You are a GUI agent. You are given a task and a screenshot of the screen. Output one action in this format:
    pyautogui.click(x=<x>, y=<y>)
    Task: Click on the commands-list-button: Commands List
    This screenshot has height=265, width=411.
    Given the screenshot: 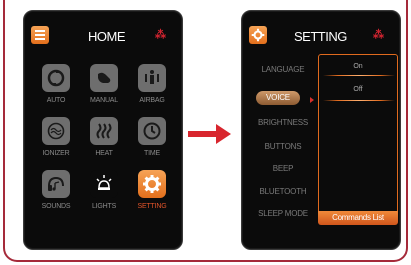 What is the action you would take?
    pyautogui.click(x=358, y=218)
    